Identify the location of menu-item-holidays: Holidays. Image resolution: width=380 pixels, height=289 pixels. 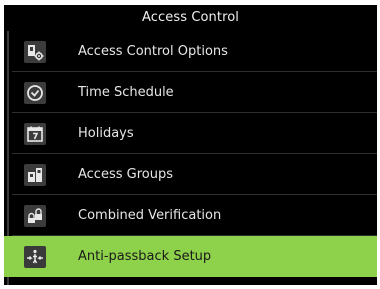
(190, 133).